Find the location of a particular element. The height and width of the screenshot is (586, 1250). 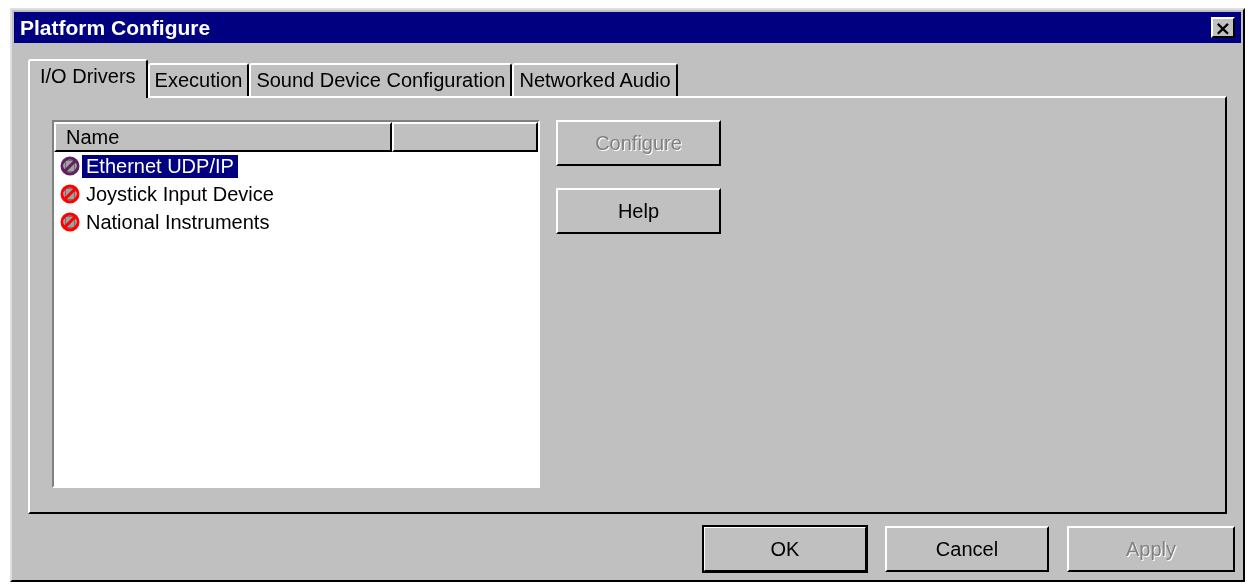

button: OK is located at coordinates (785, 549).